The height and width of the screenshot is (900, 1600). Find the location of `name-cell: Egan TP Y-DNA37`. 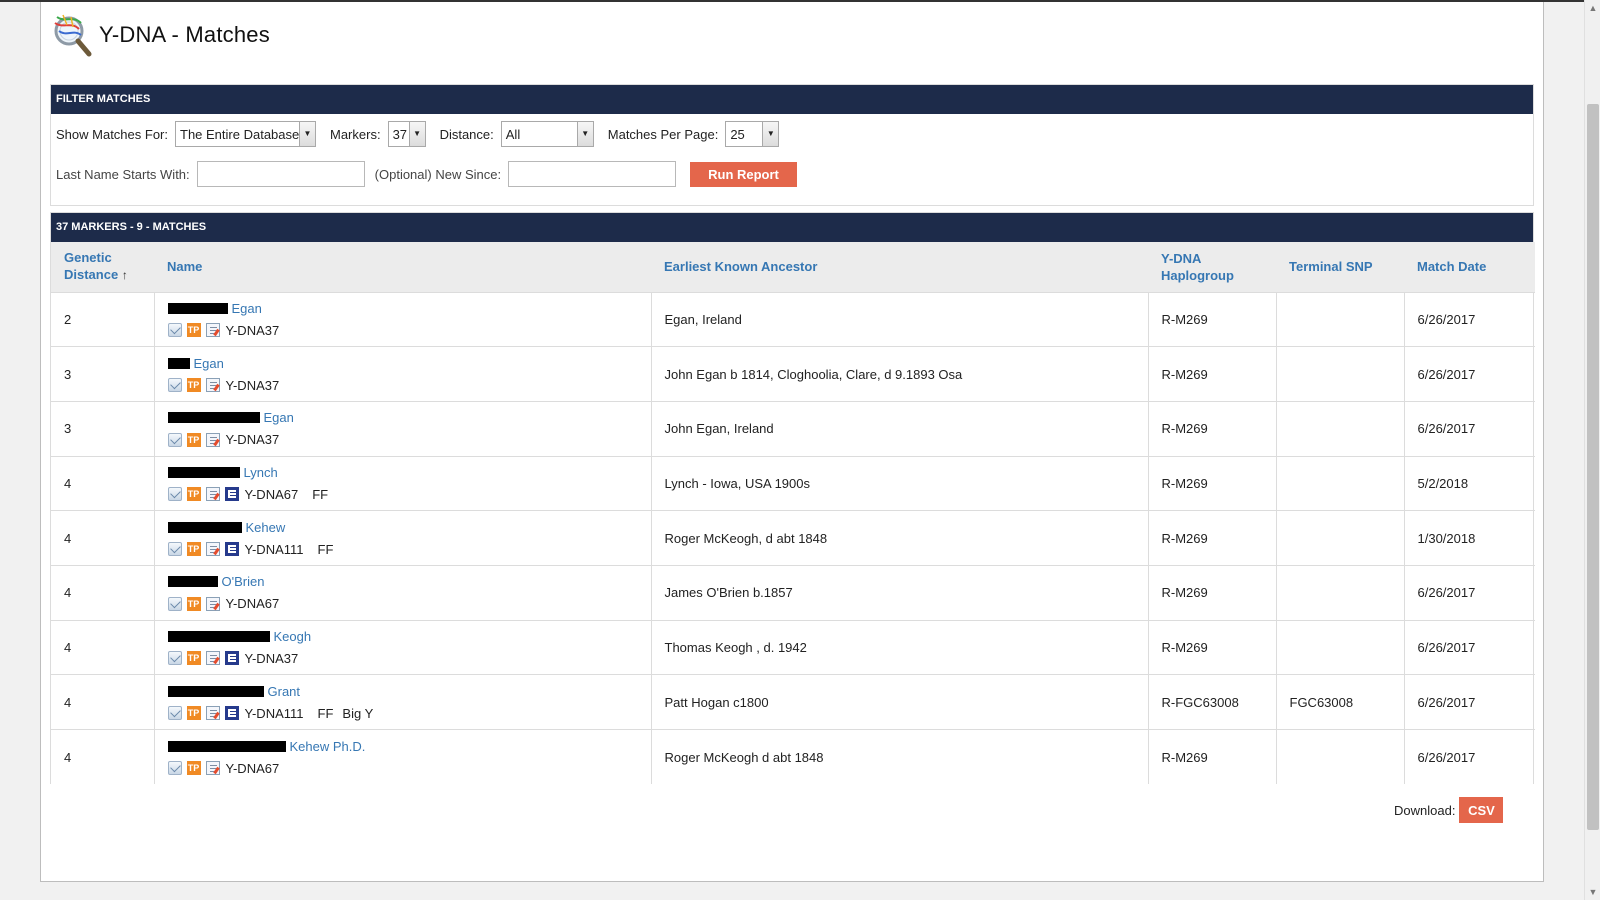

name-cell: Egan TP Y-DNA37 is located at coordinates (402, 319).